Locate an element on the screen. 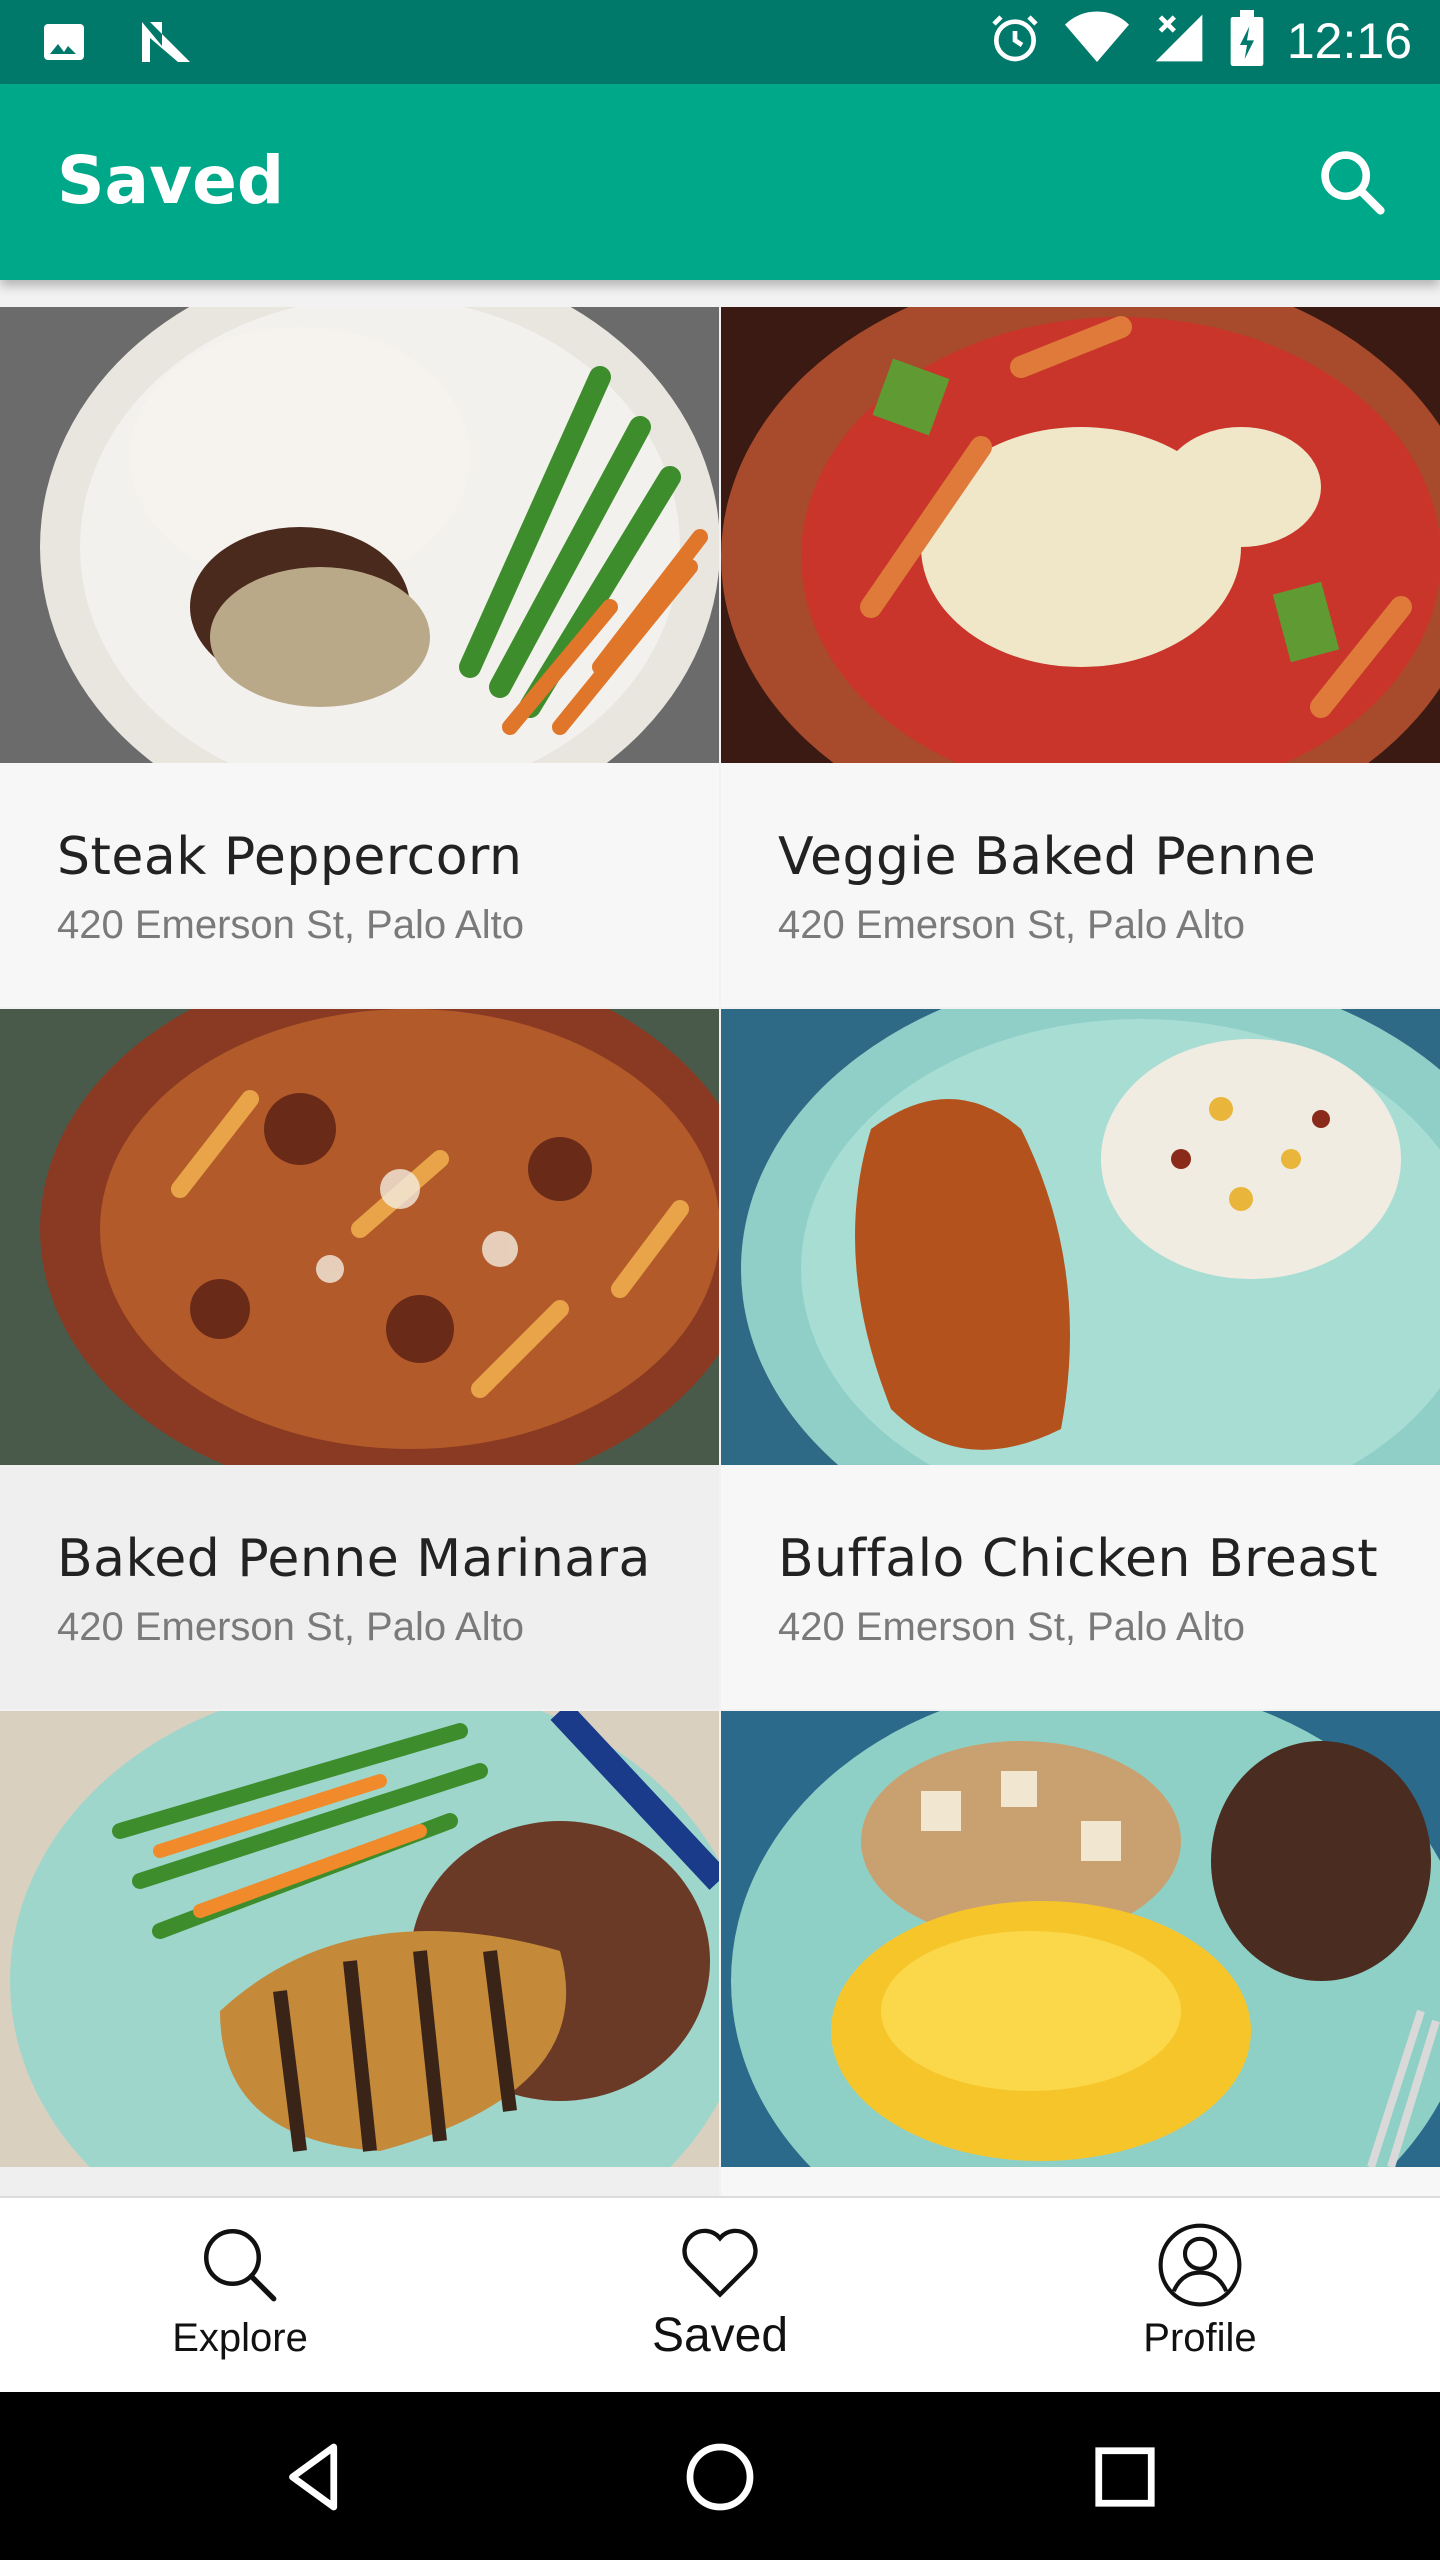 Image resolution: width=1440 pixels, height=2560 pixels. system-navigation-bar is located at coordinates (720, 2476).